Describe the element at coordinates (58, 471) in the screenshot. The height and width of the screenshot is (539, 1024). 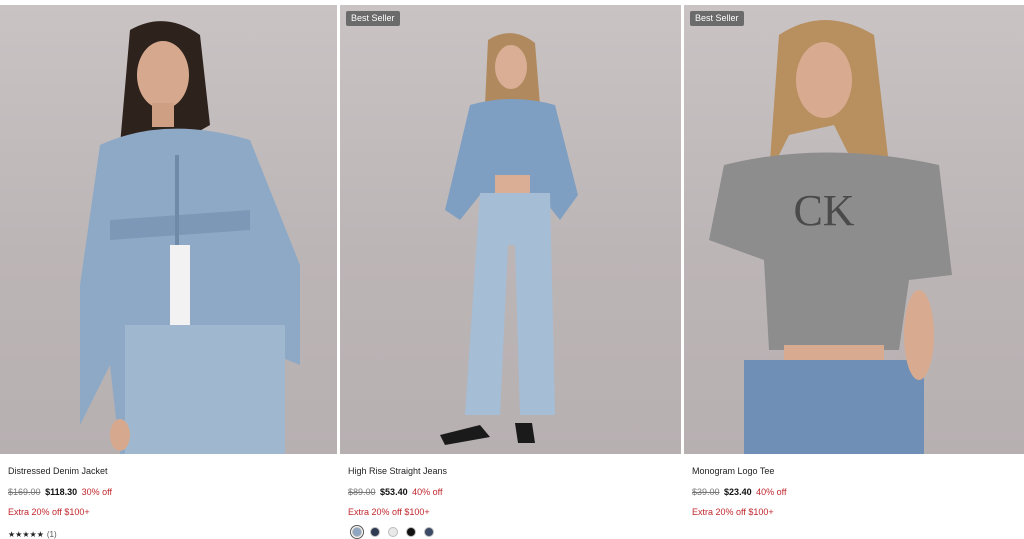
I see `product-name: Distressed Denim Jacket` at that location.